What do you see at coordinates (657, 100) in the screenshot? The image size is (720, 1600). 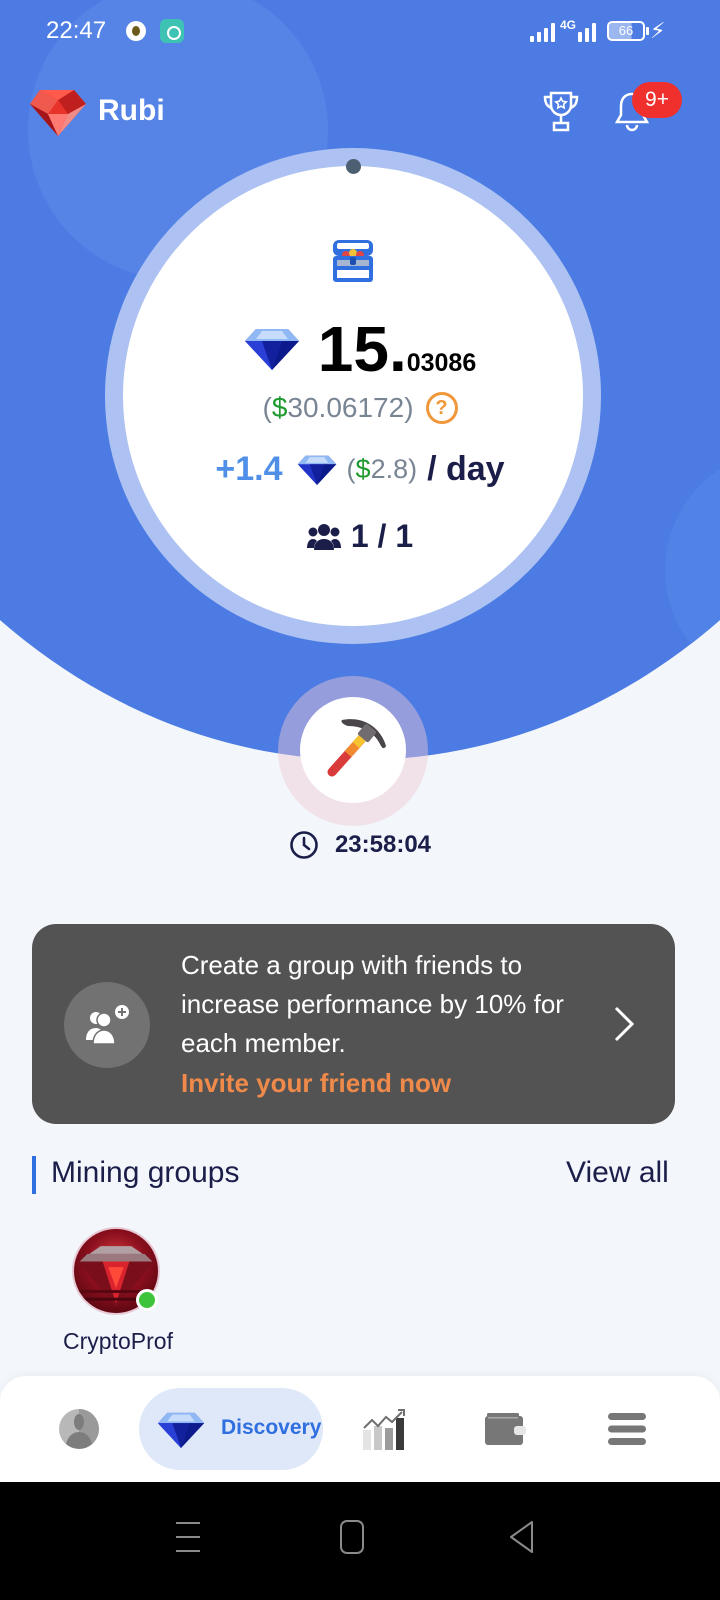 I see `notification-badge: 9+` at bounding box center [657, 100].